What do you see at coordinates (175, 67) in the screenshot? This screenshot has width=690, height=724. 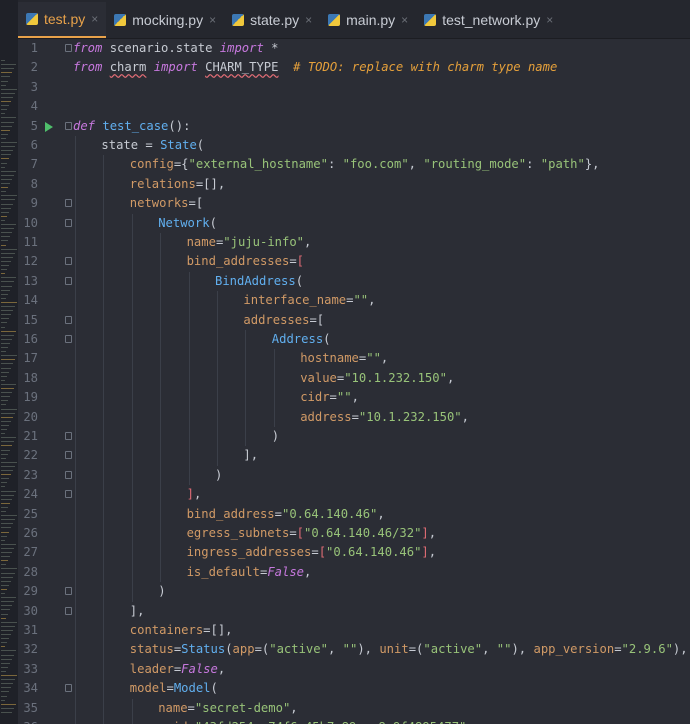 I see `code-token: import` at bounding box center [175, 67].